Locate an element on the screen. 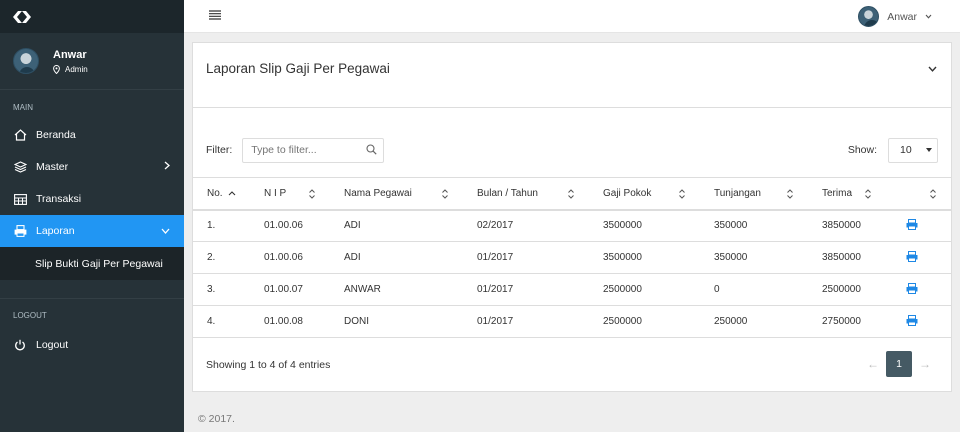 The width and height of the screenshot is (960, 432). search-icon is located at coordinates (371, 149).